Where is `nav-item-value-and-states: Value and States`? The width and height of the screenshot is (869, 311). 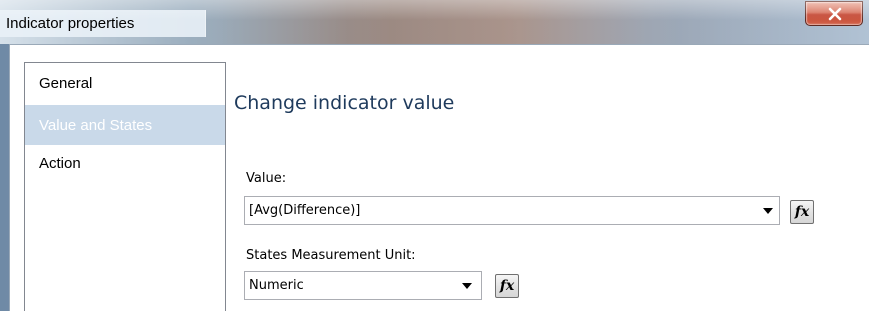 nav-item-value-and-states: Value and States is located at coordinates (125, 125).